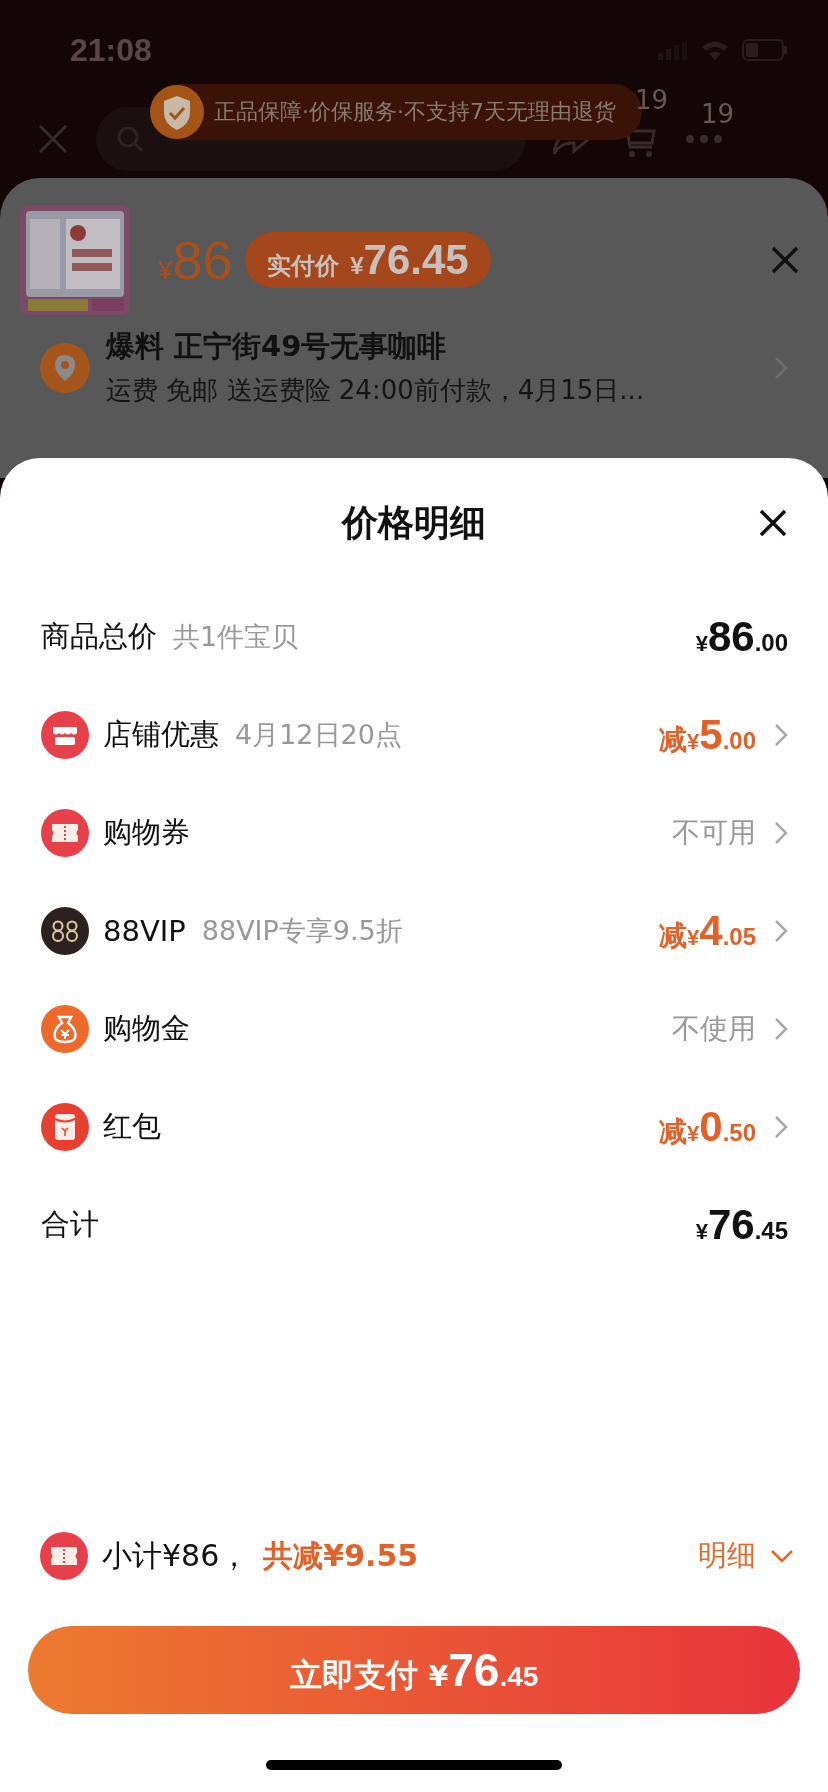  Describe the element at coordinates (236, 637) in the screenshot. I see `row-note: 共1件宝贝` at that location.